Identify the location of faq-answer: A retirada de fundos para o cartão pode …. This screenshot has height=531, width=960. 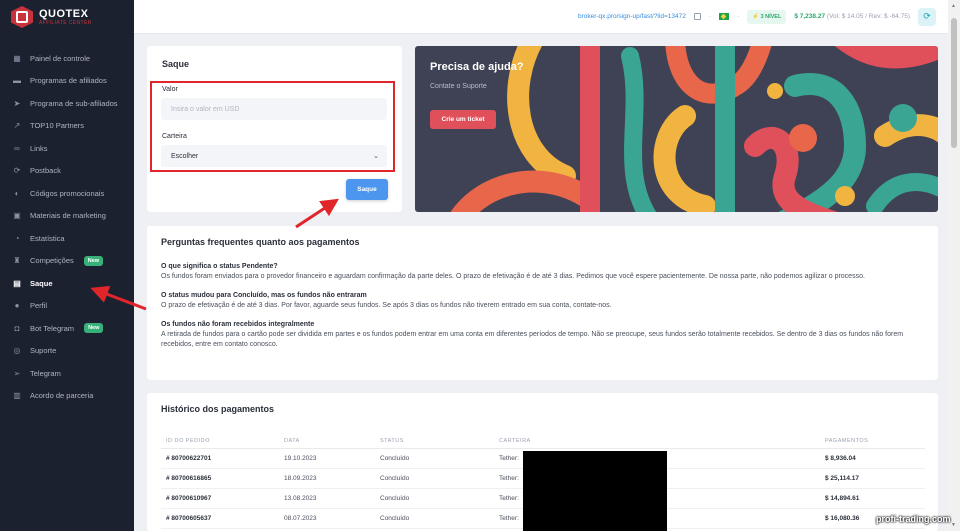
(532, 339).